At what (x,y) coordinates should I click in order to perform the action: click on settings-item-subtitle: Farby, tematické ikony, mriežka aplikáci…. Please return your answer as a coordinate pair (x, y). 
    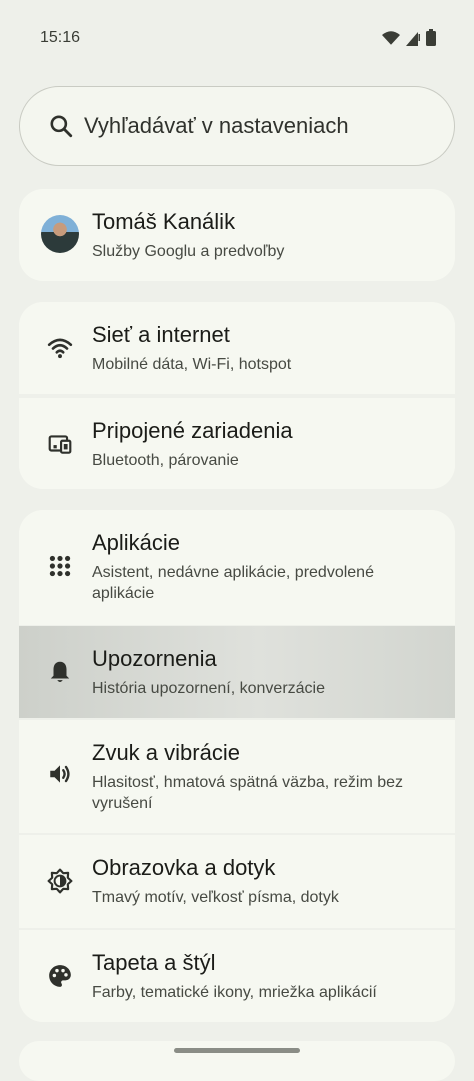
    Looking at the image, I should click on (234, 992).